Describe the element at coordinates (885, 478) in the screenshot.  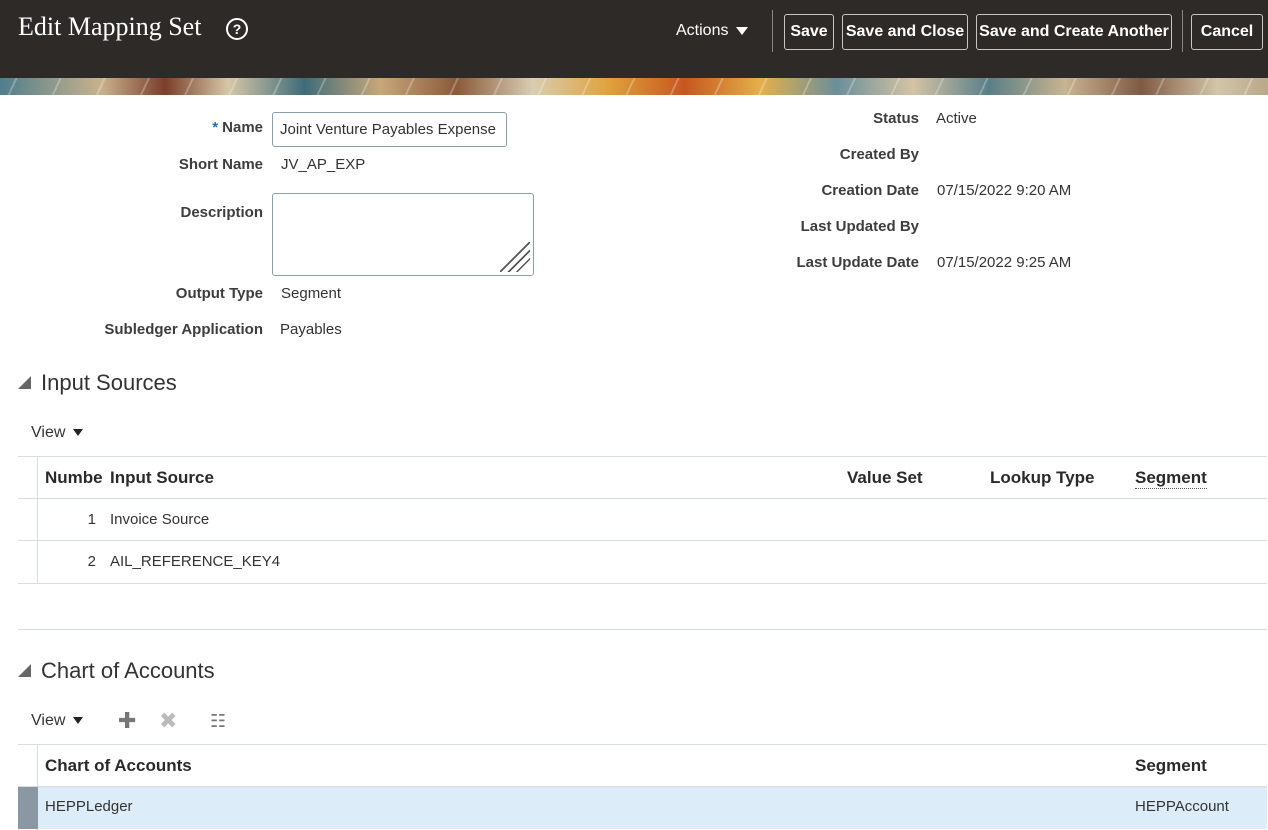
I see `column-header-value-set: Value Set` at that location.